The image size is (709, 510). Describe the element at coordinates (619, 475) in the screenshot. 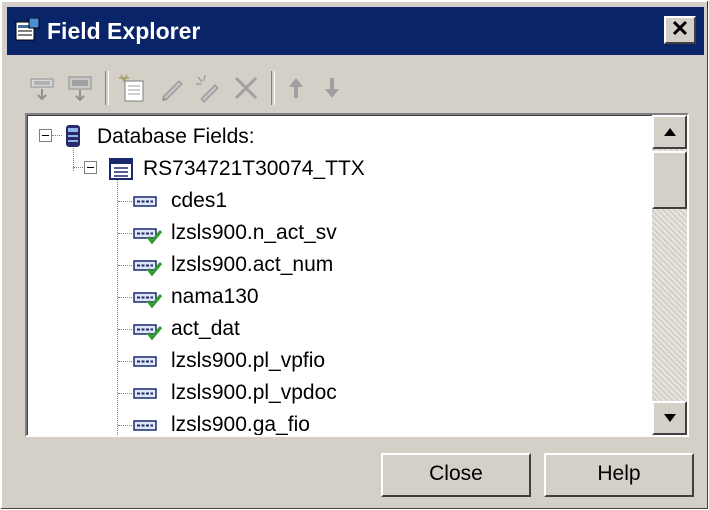

I see `help-button: Help` at that location.